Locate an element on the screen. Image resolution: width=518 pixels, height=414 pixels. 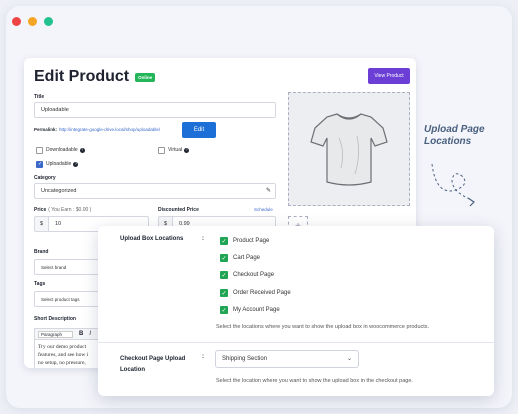
italic-button: I is located at coordinates (90, 334).